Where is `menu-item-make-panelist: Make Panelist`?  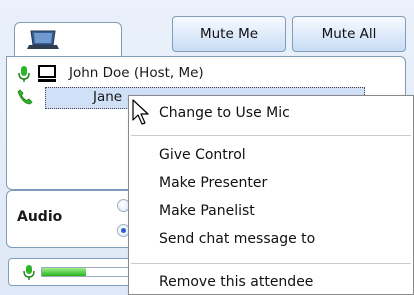 menu-item-make-panelist: Make Panelist is located at coordinates (207, 211).